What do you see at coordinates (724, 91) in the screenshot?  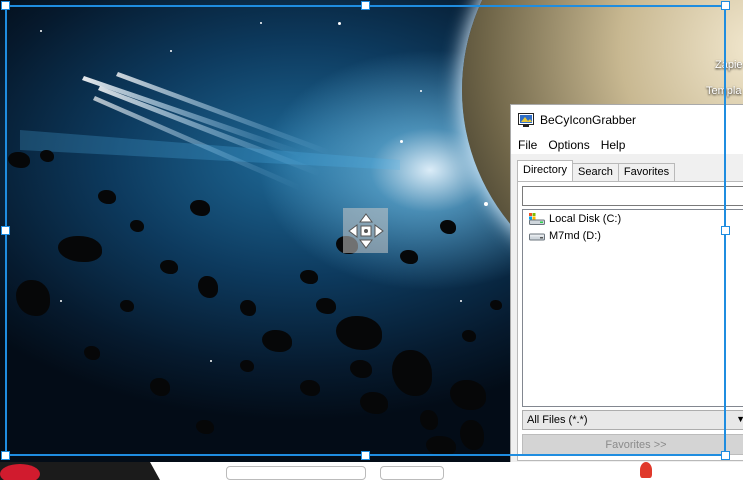 I see `desktop-icon-label-line2: Templa` at bounding box center [724, 91].